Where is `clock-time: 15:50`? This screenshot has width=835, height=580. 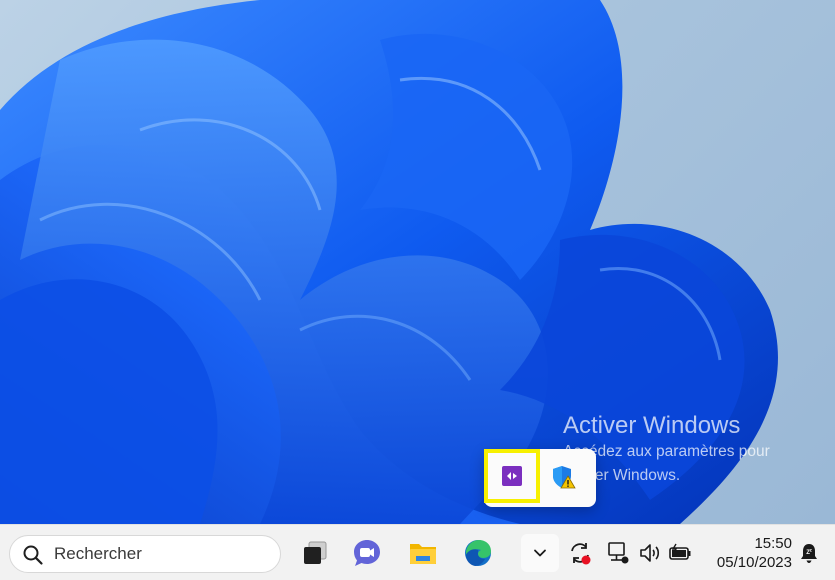
clock-time: 15:50 is located at coordinates (773, 543).